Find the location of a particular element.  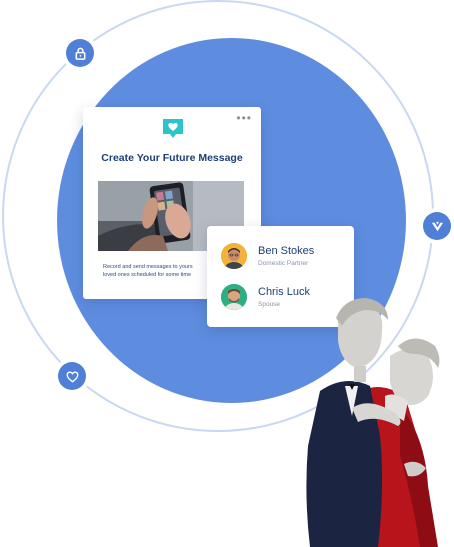

contact-role: Spouse is located at coordinates (269, 304).